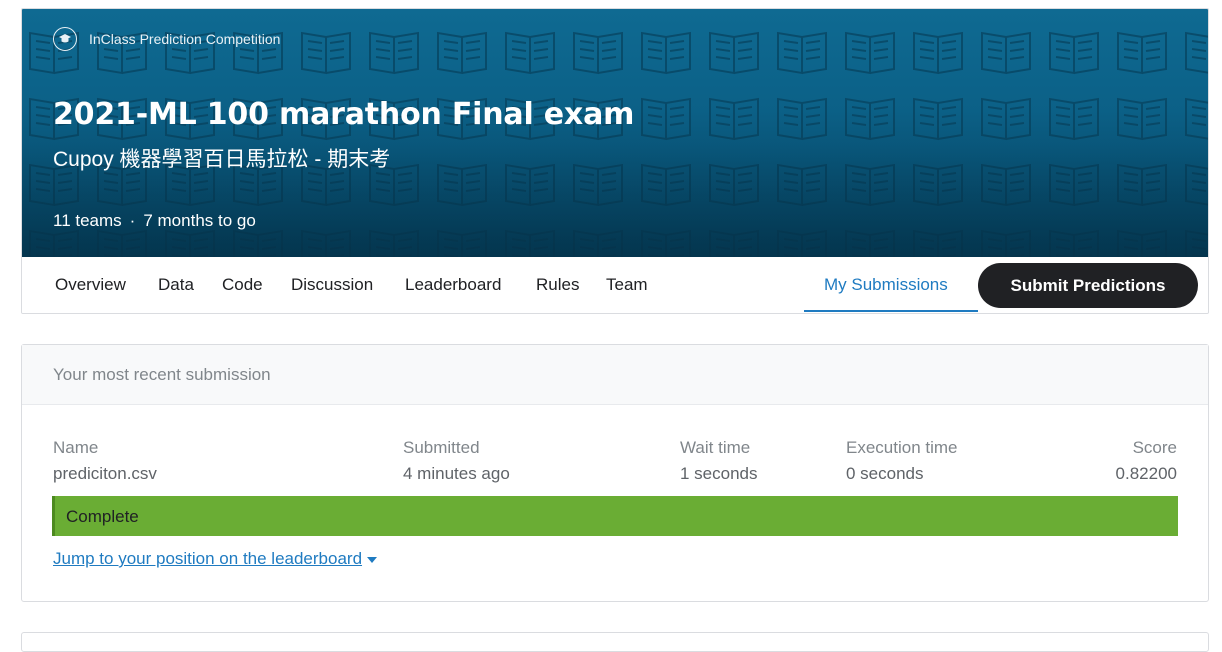 Image resolution: width=1222 pixels, height=652 pixels. I want to click on competition-meta: 11 teams · 7 months to go, so click(154, 221).